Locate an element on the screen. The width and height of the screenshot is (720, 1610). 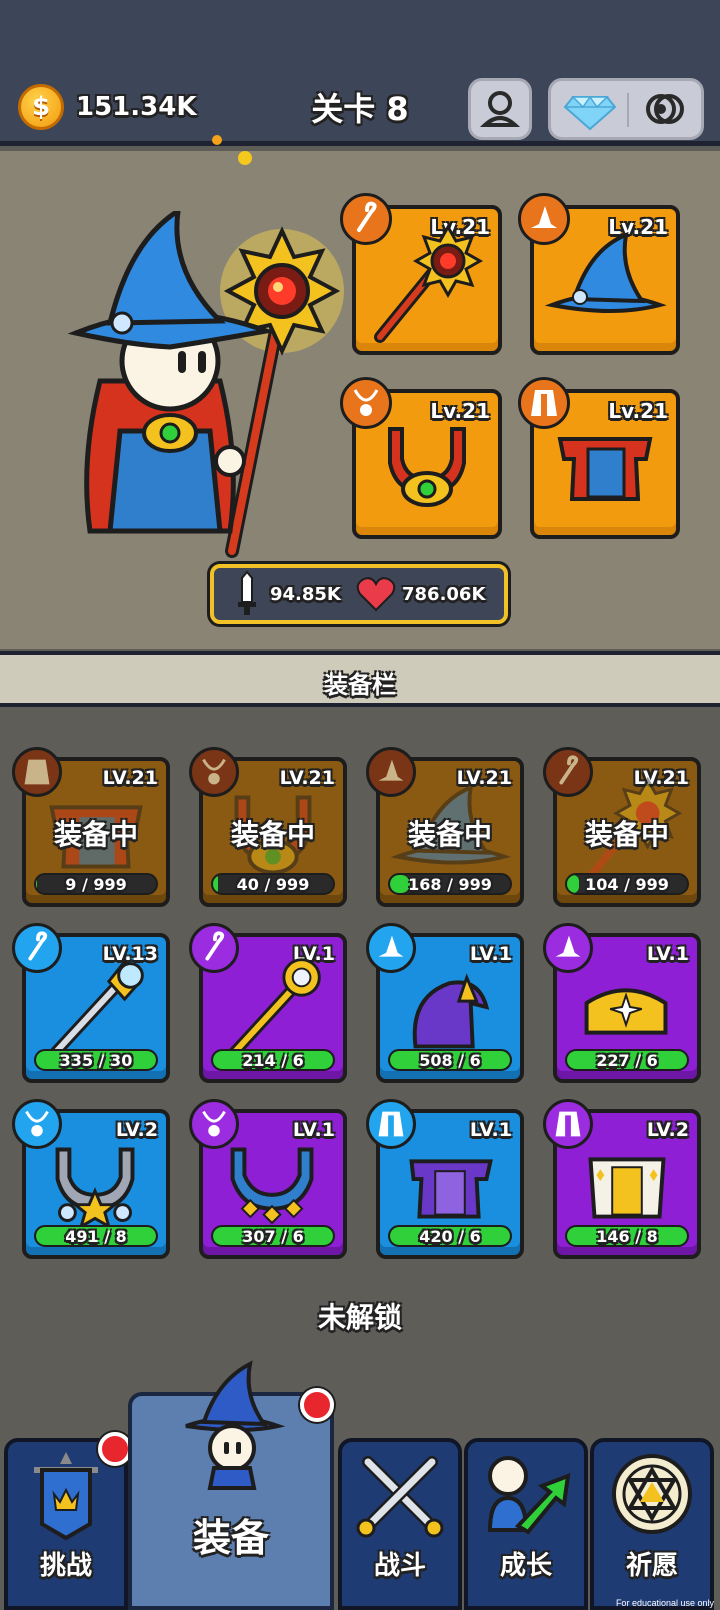
item-progress: 227 / 6 is located at coordinates (627, 1060).